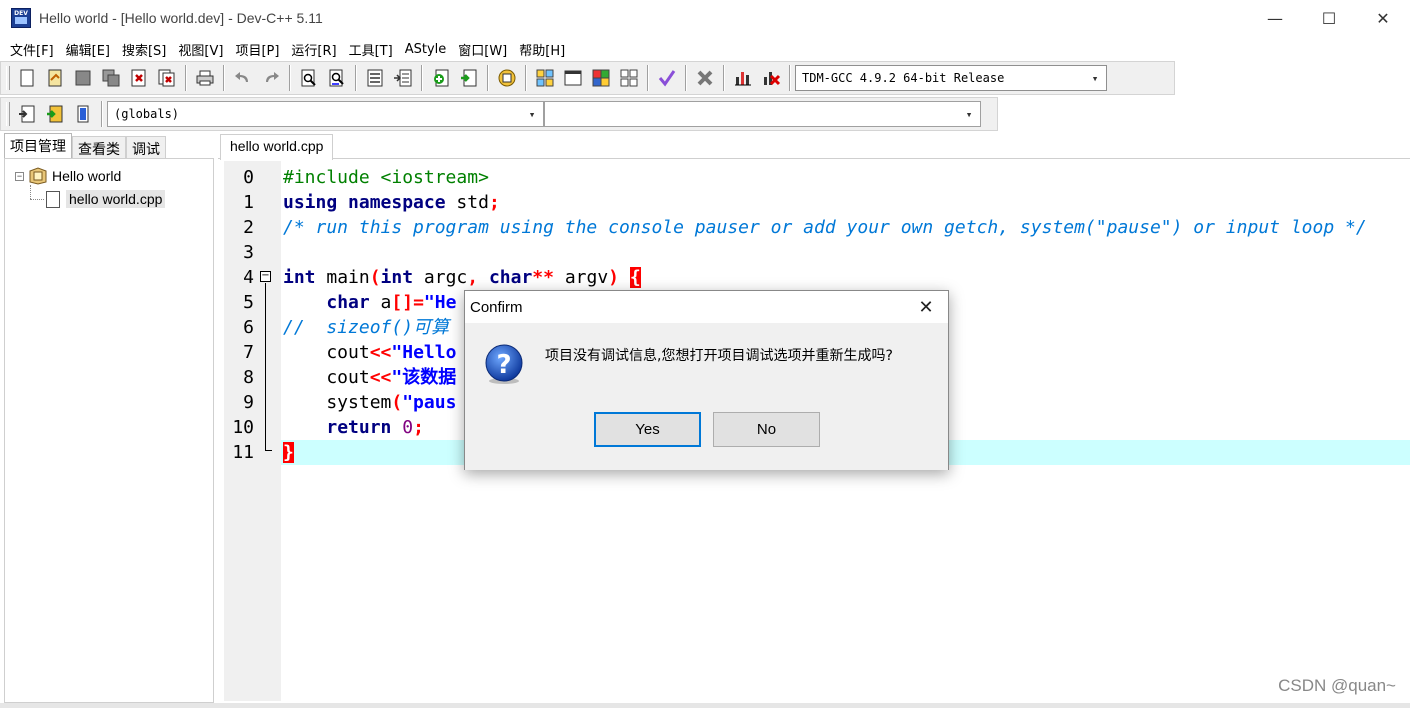 The width and height of the screenshot is (1410, 708). I want to click on tab-class-browser: 查看类, so click(99, 147).